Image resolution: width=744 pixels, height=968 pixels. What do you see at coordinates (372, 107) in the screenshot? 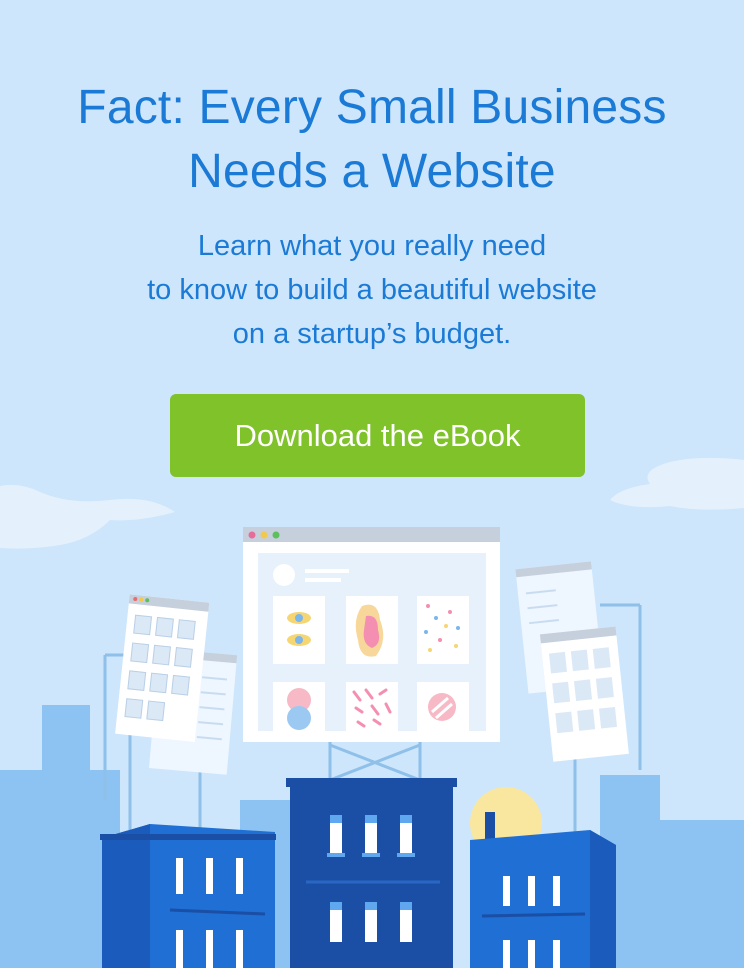
I see `headline-line-1: Fact: Every Small Business` at bounding box center [372, 107].